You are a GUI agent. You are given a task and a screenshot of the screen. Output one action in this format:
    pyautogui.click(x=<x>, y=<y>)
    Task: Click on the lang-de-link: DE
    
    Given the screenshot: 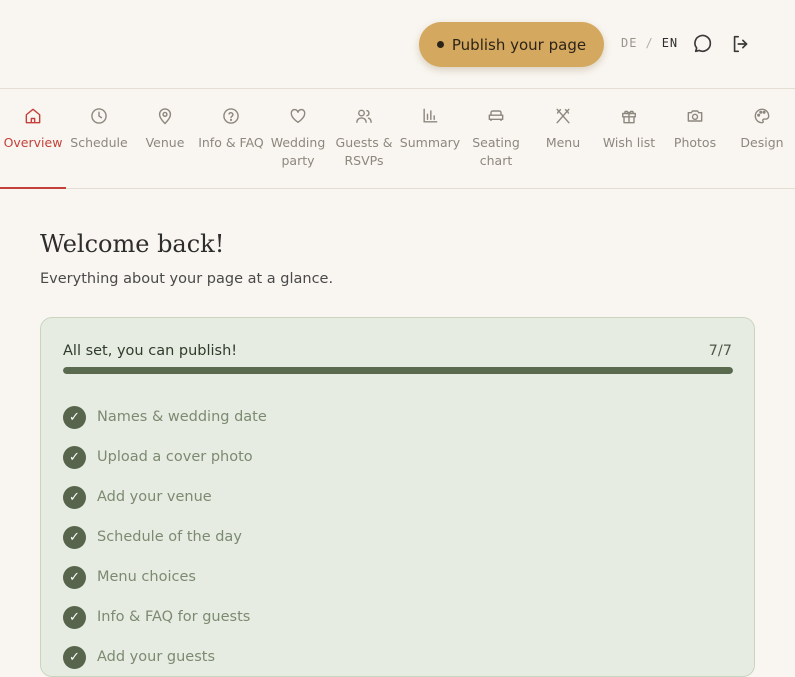 What is the action you would take?
    pyautogui.click(x=629, y=43)
    